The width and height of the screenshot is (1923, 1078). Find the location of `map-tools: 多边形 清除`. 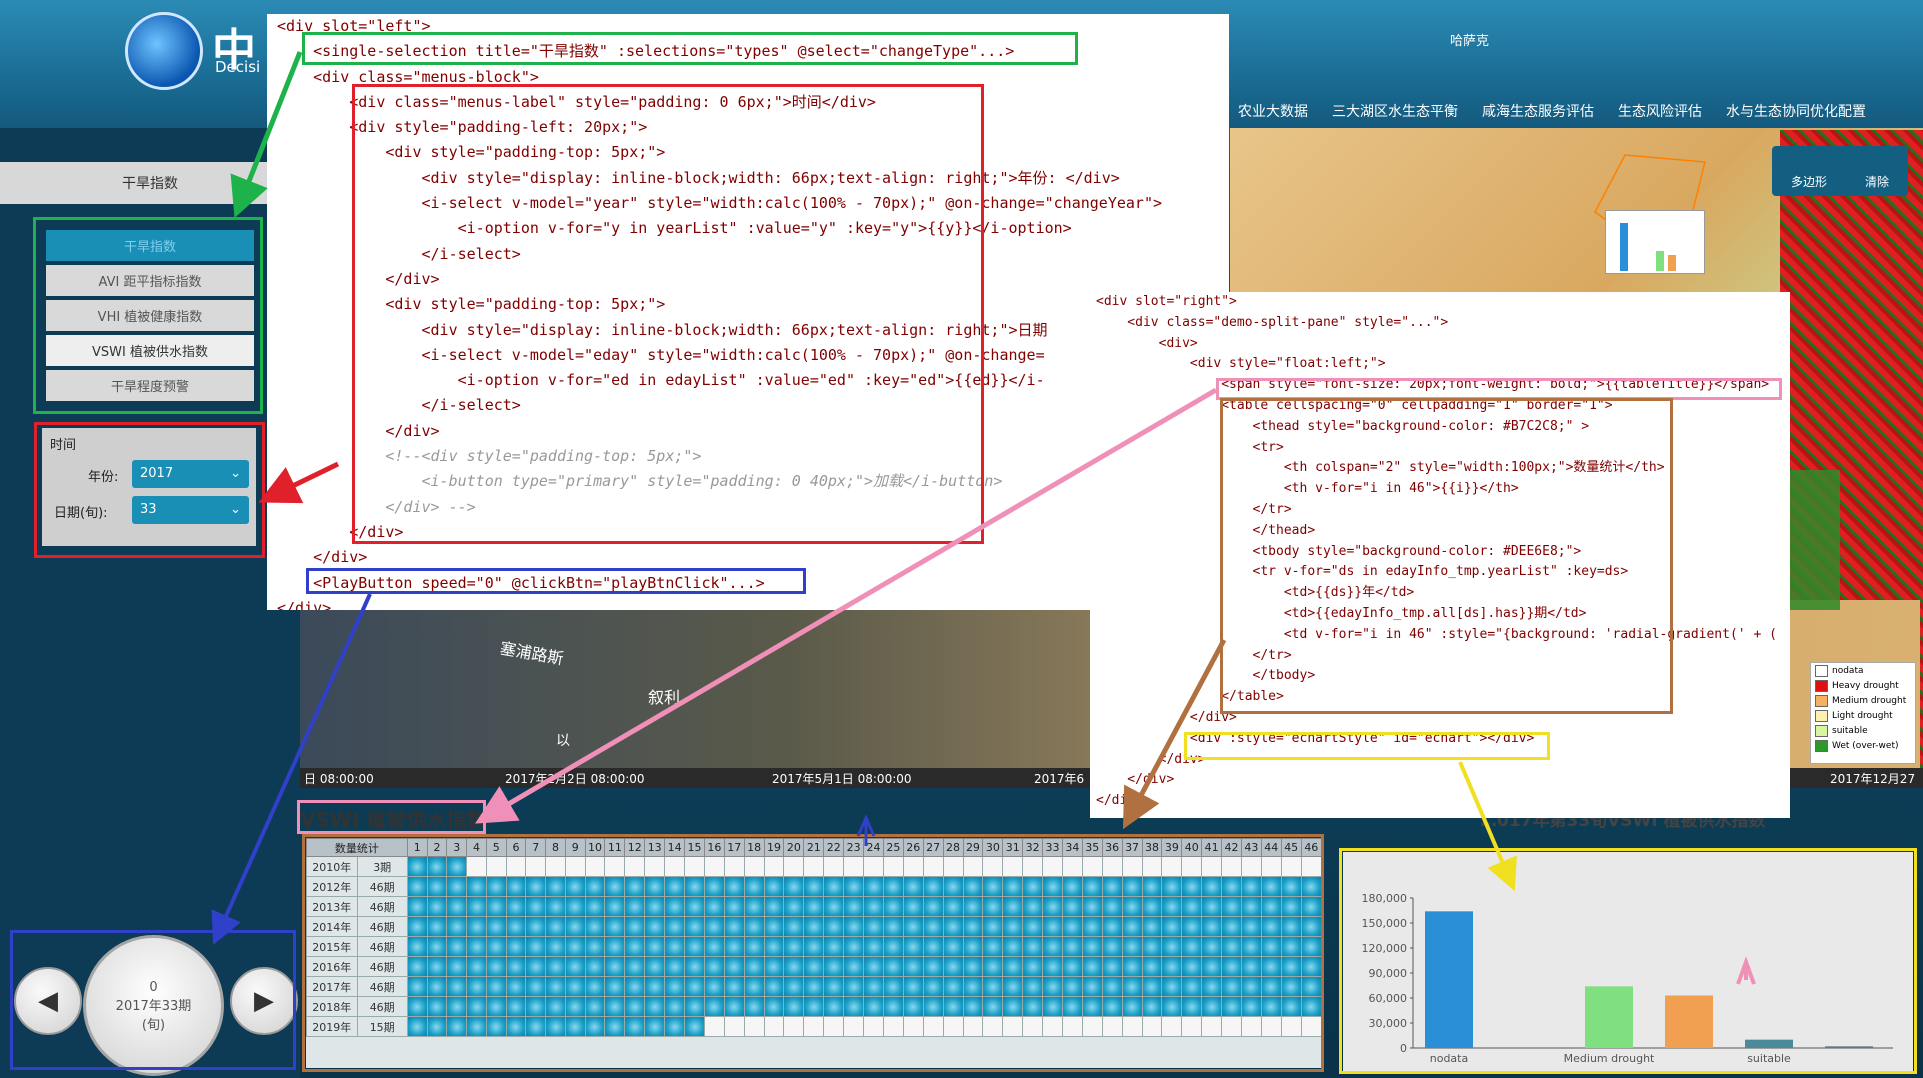

map-tools: 多边形 清除 is located at coordinates (1840, 171).